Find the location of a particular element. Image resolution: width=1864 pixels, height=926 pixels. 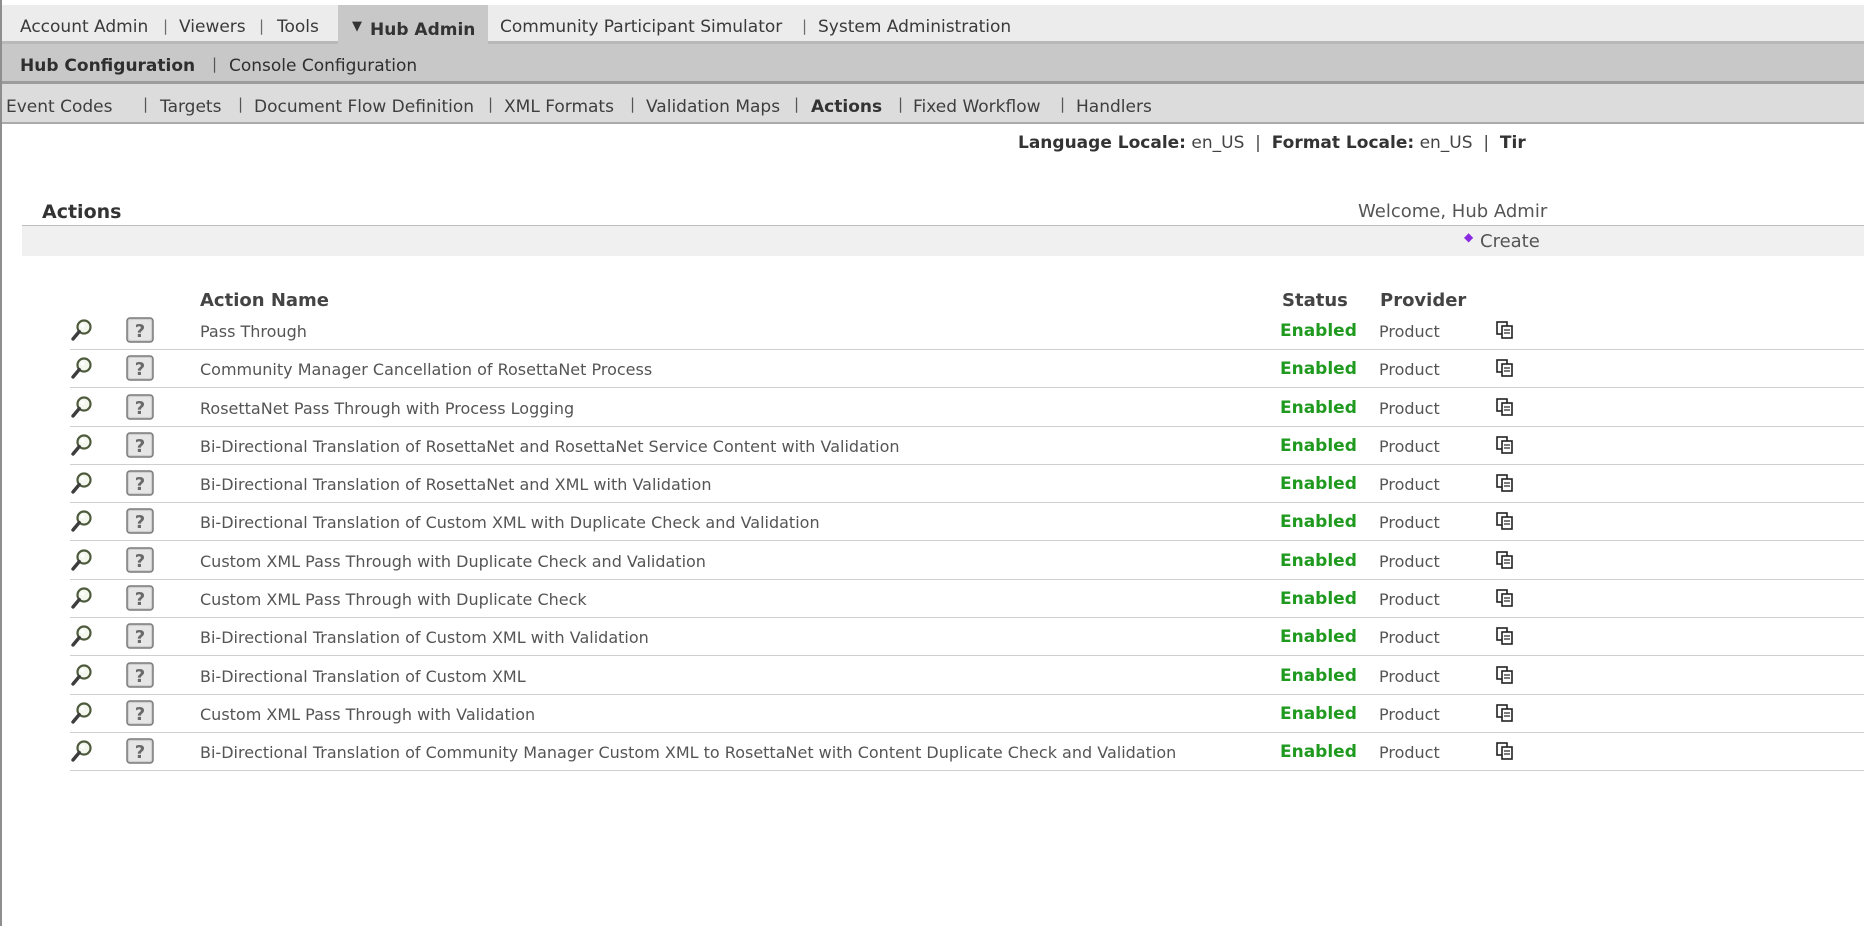

nav-event-codes: Event Codes is located at coordinates (59, 107).